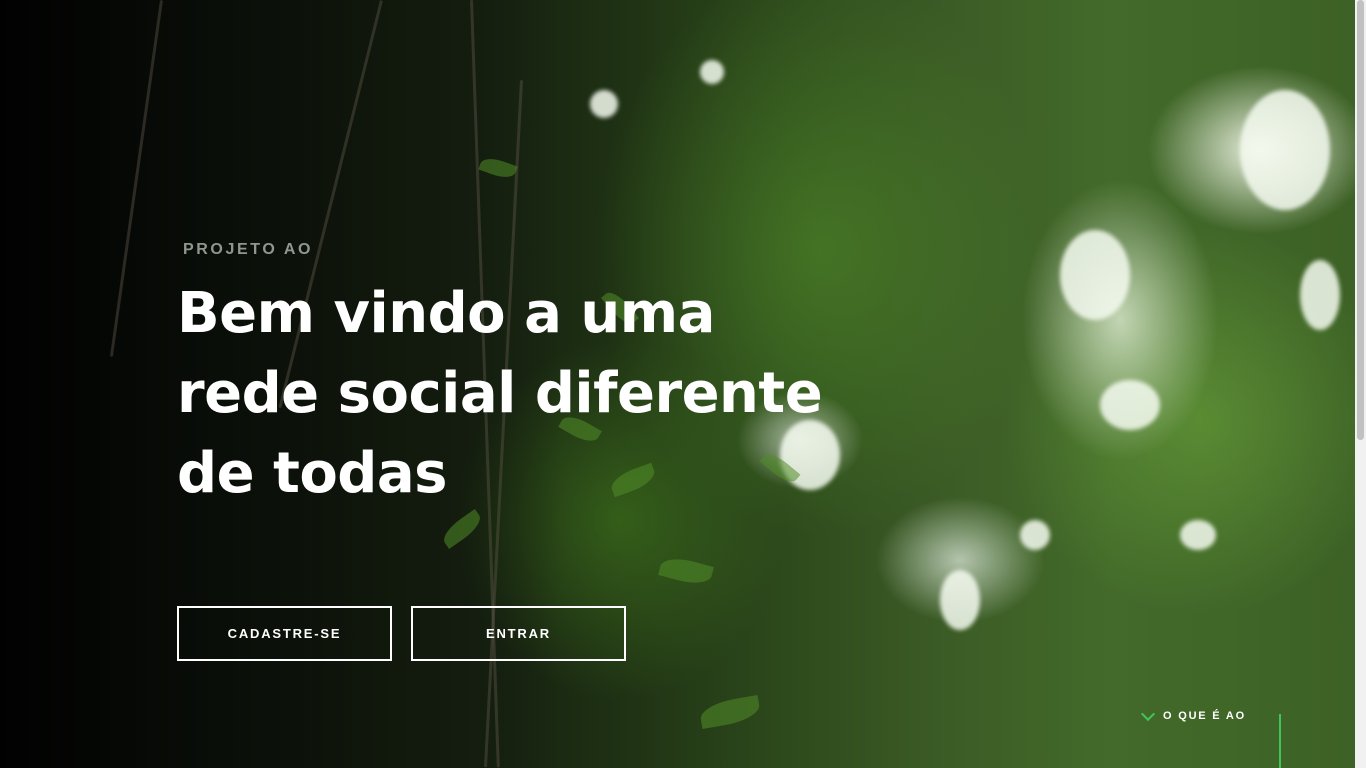  I want to click on scroll-down-link: O QUE É AO, so click(1193, 716).